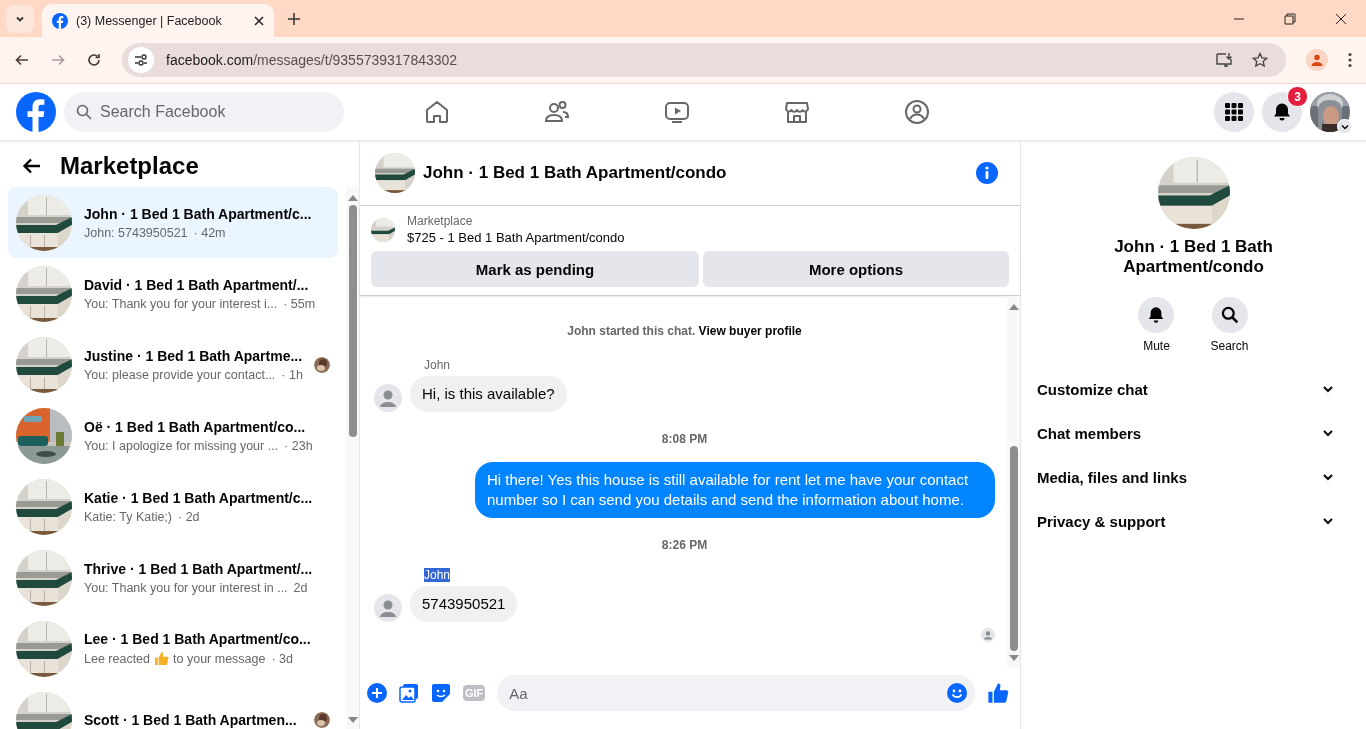  What do you see at coordinates (684, 439) in the screenshot?
I see `message-timestamp: 8:08 PM` at bounding box center [684, 439].